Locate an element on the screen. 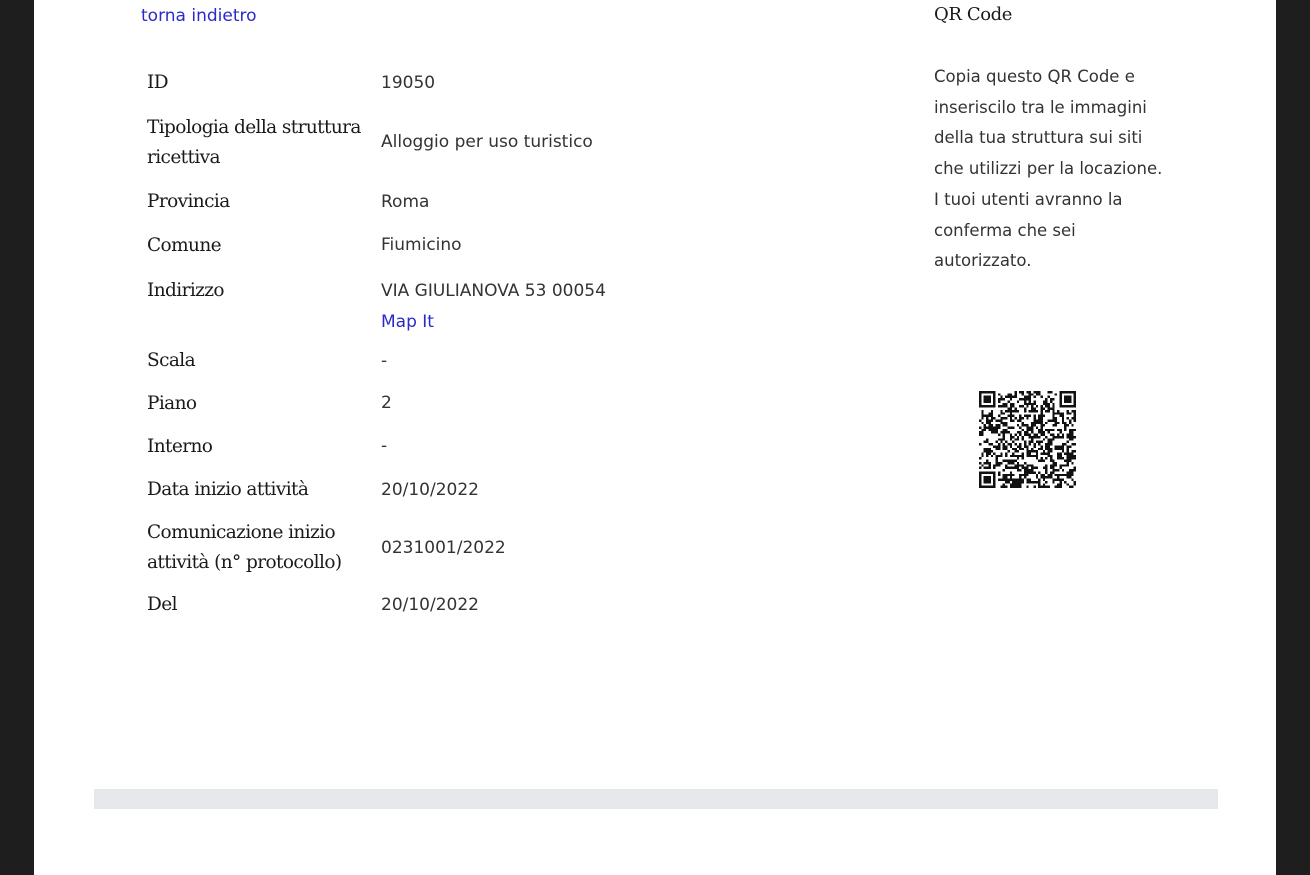  detail-value: Alloggio per uso turistico is located at coordinates (487, 142).